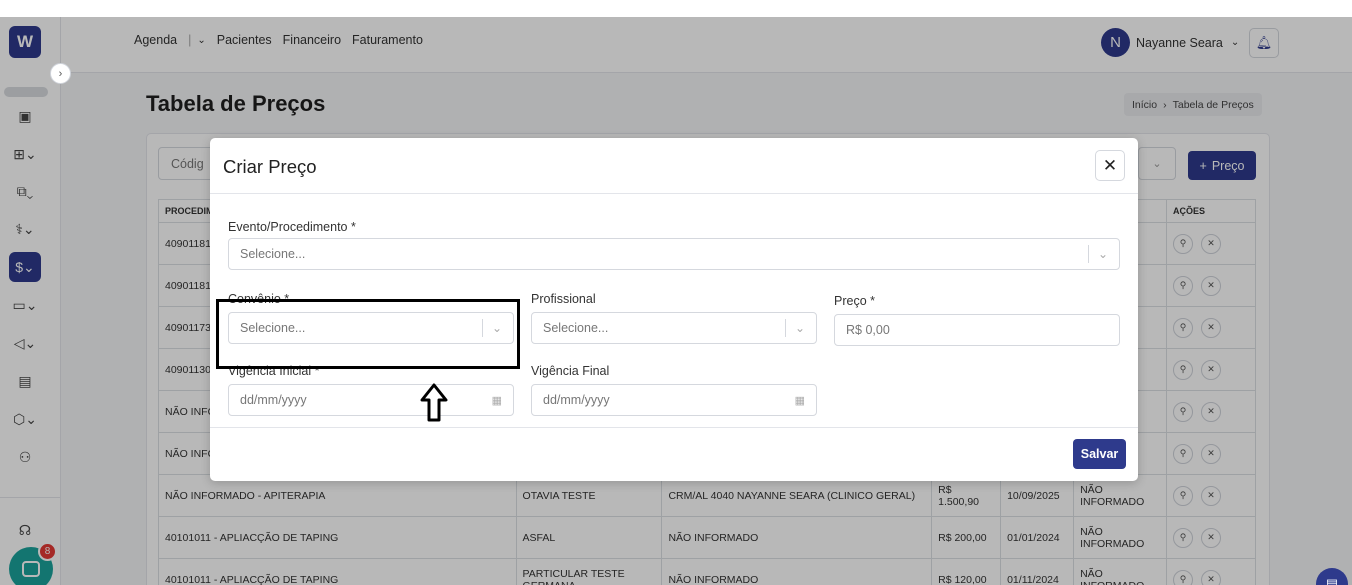 This screenshot has height=585, width=1352. I want to click on modal-title: Criar Preço, so click(270, 166).